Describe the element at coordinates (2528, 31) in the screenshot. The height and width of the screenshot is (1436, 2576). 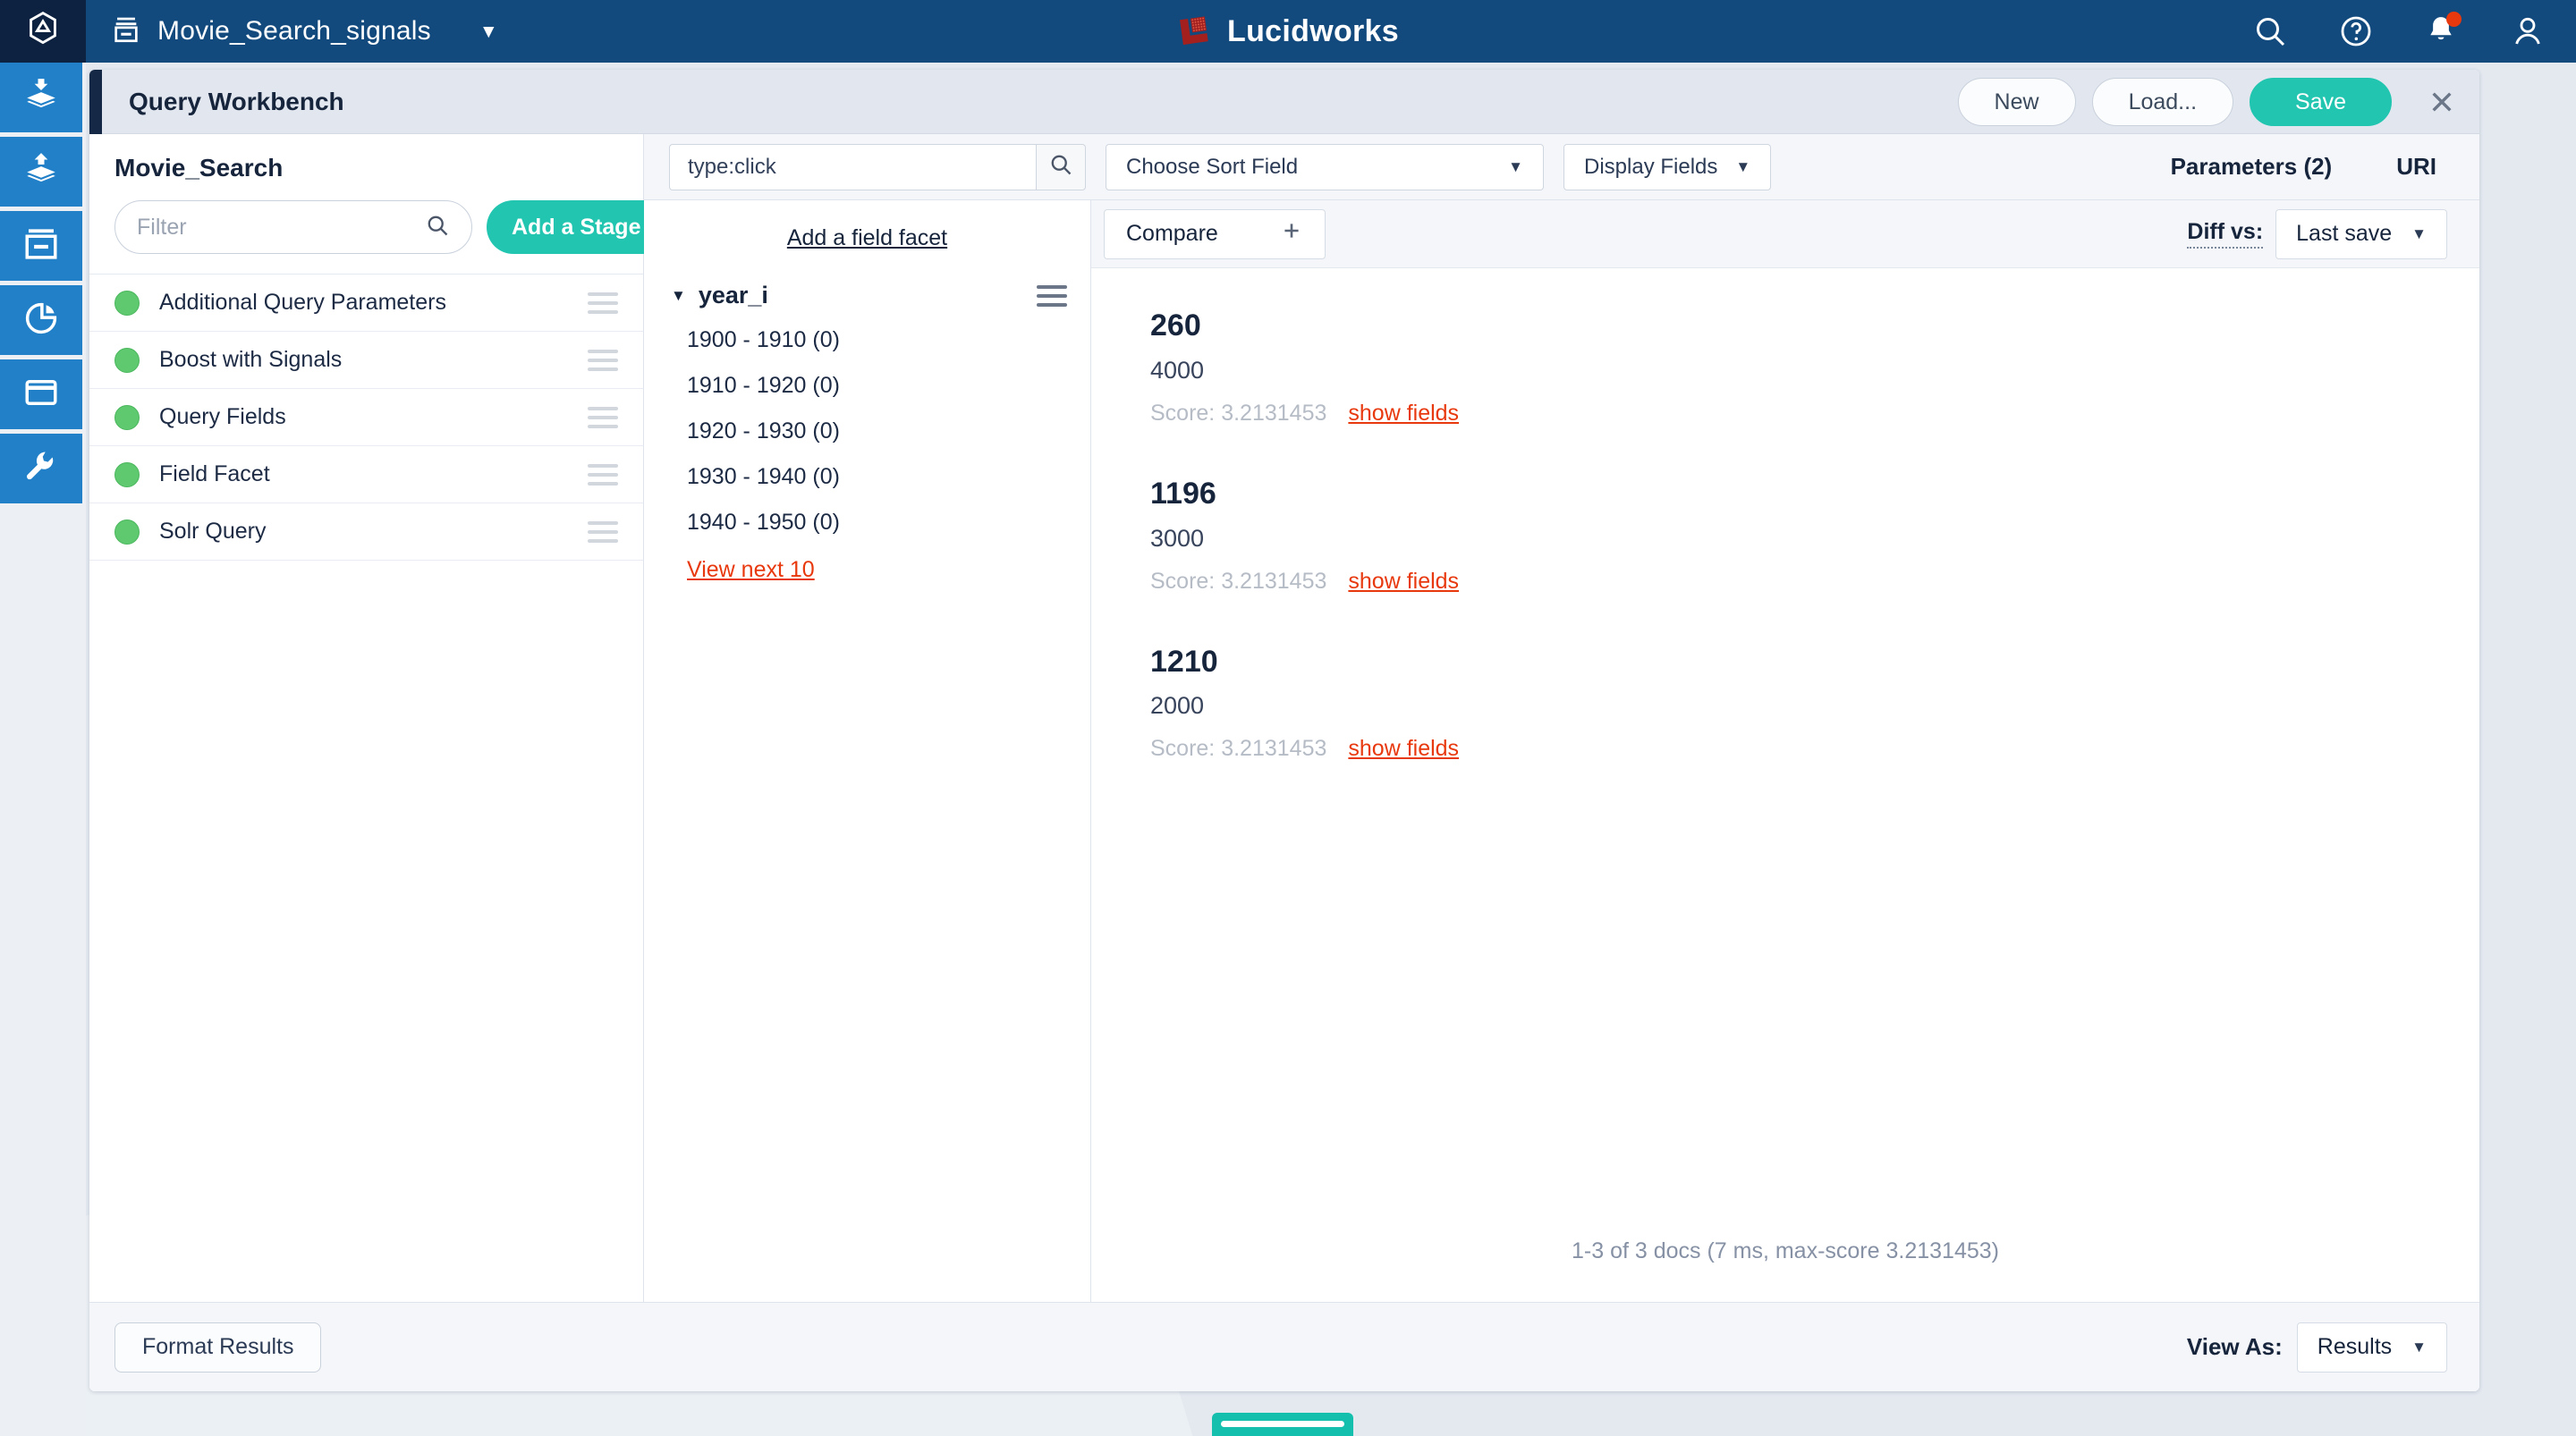
I see `user-account-icon` at that location.